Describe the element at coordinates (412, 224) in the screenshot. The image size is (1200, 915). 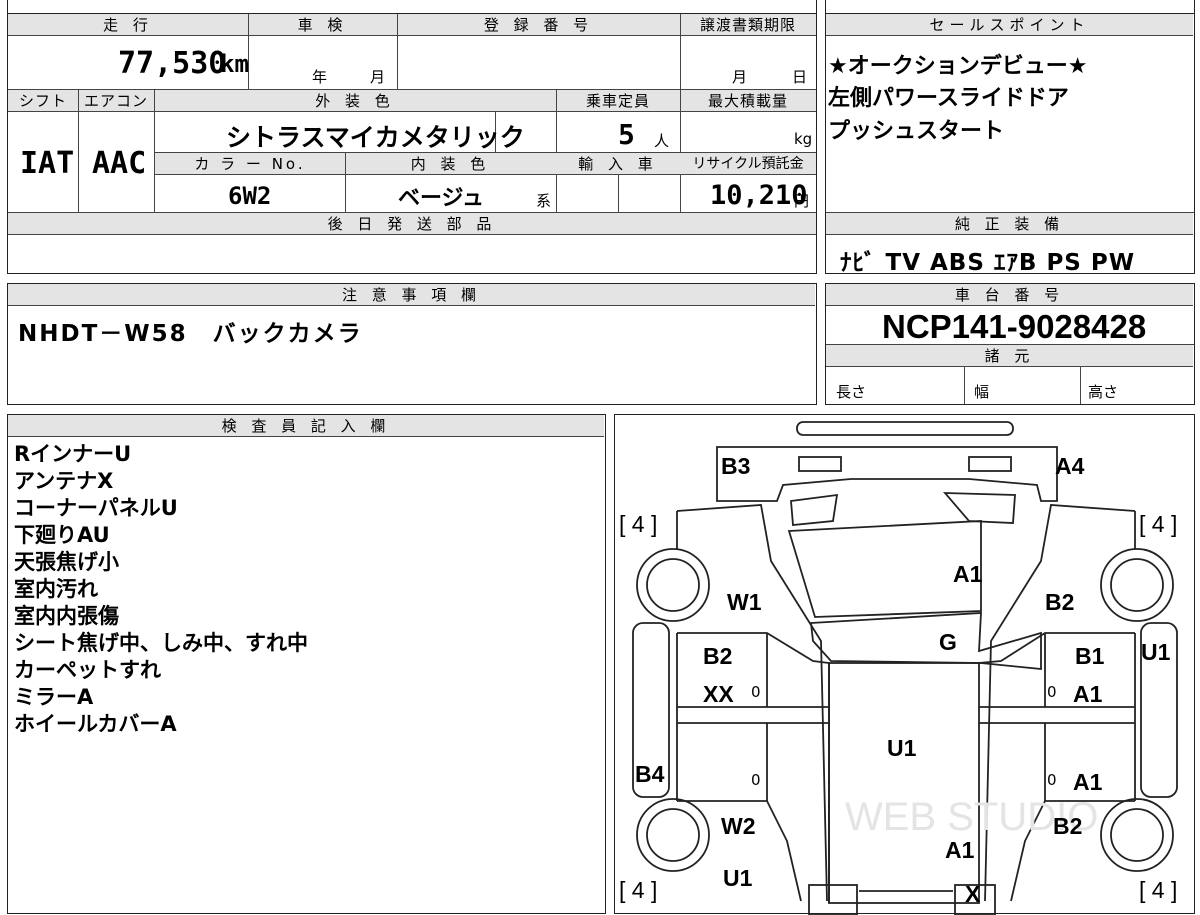
I see `later-parts-header: 後 日 発 送 部 品` at that location.